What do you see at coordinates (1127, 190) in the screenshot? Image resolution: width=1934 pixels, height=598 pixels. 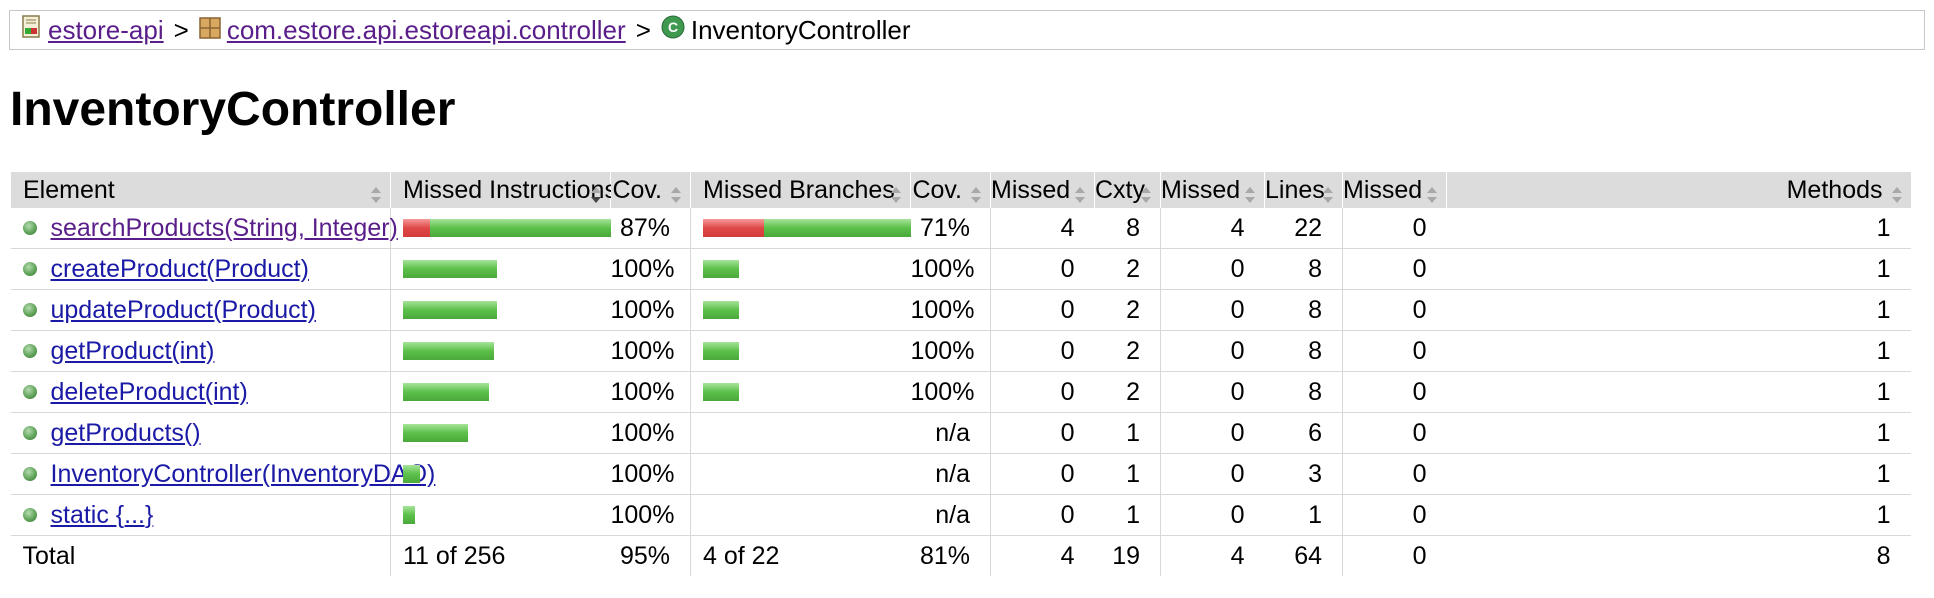 I see `col-cxty-header: Cxty` at bounding box center [1127, 190].